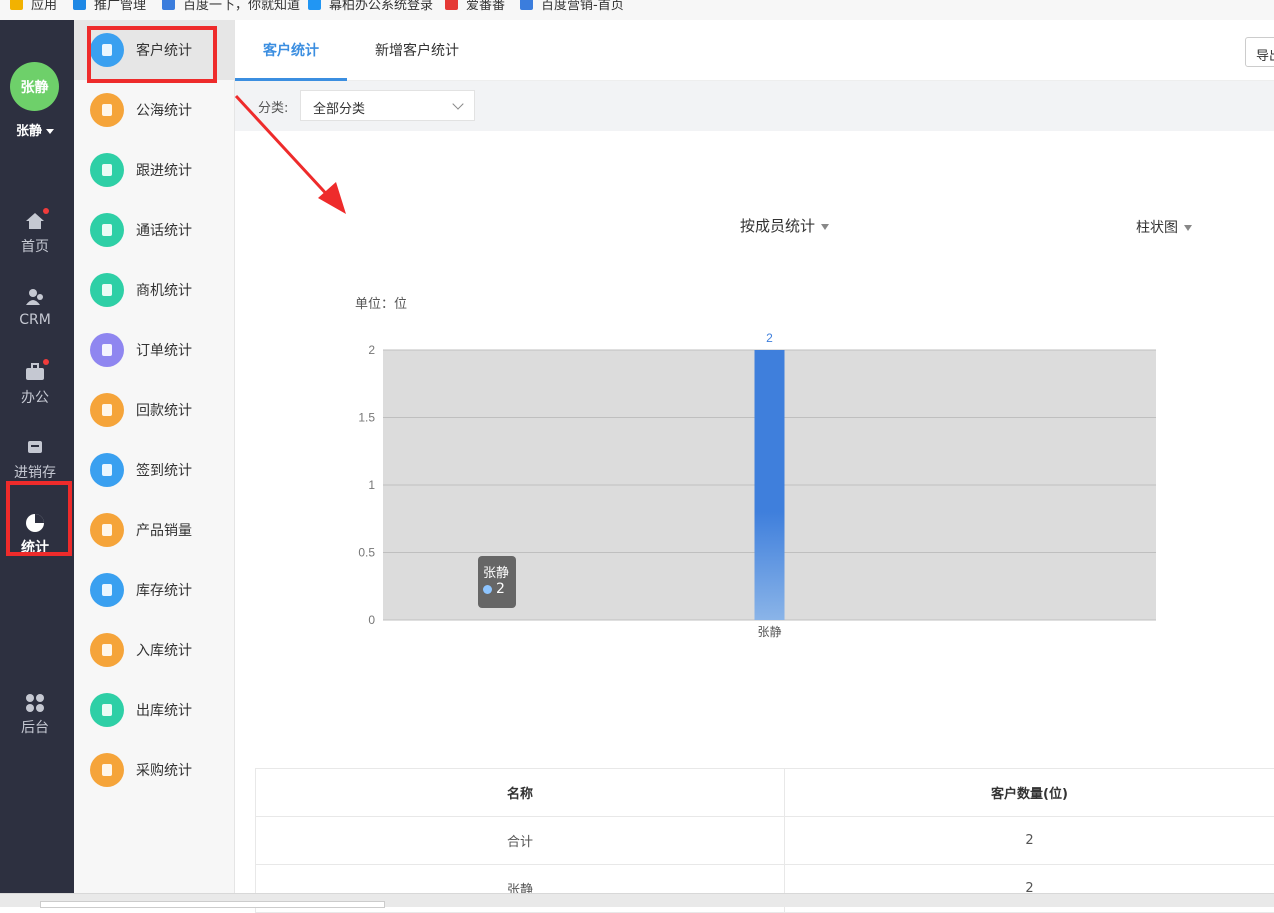 The height and width of the screenshot is (913, 1274). What do you see at coordinates (164, 471) in the screenshot?
I see `menu-item-label: 签到统计` at bounding box center [164, 471].